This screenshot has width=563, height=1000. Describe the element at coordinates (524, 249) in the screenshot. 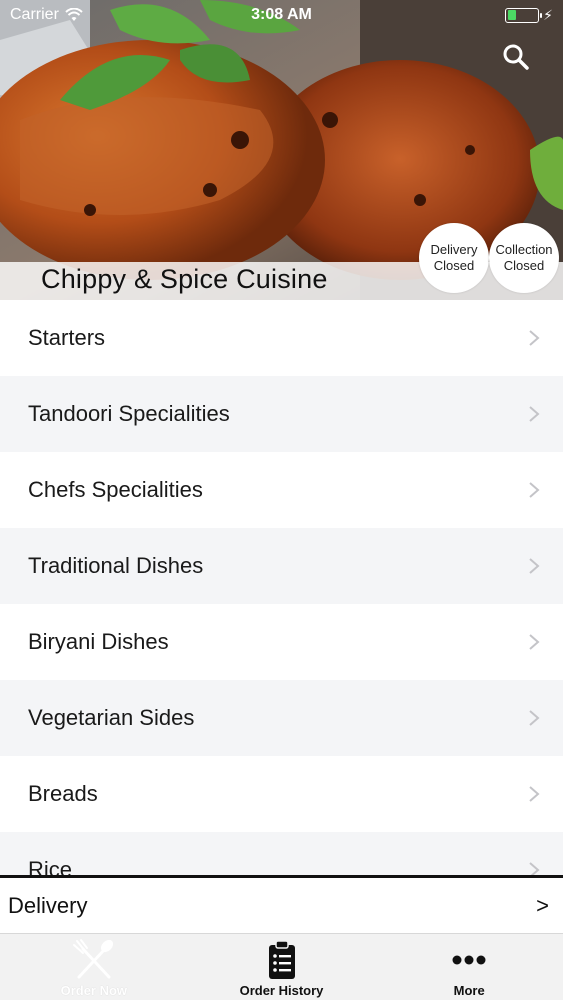

I see `collection-status-label: Collection` at that location.